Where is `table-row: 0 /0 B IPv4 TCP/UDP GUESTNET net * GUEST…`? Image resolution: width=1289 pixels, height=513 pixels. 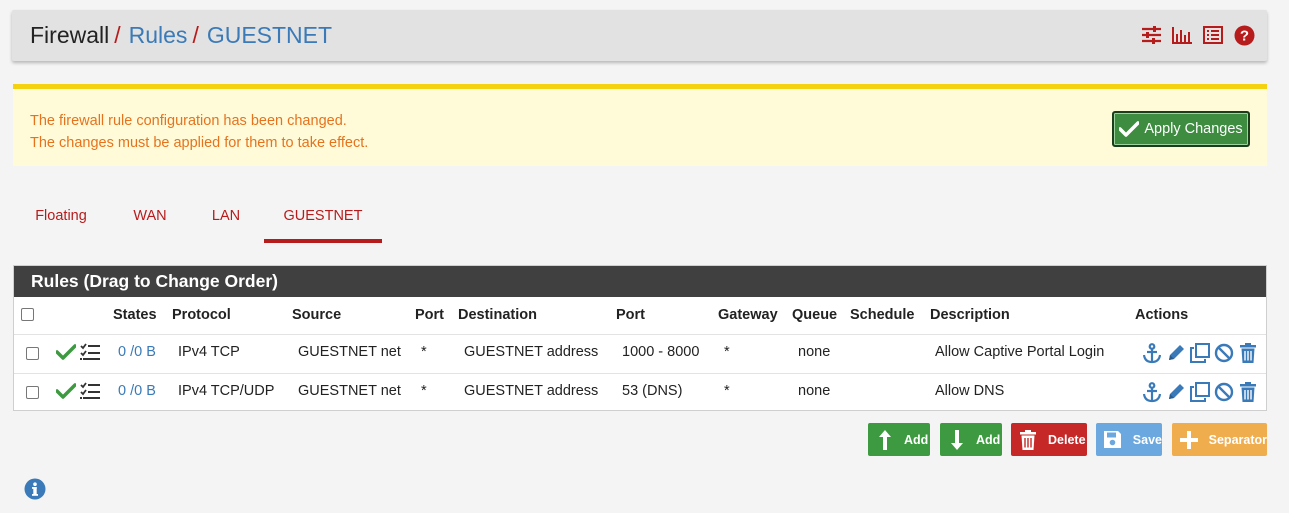
table-row: 0 /0 B IPv4 TCP/UDP GUESTNET net * GUEST… is located at coordinates (640, 393).